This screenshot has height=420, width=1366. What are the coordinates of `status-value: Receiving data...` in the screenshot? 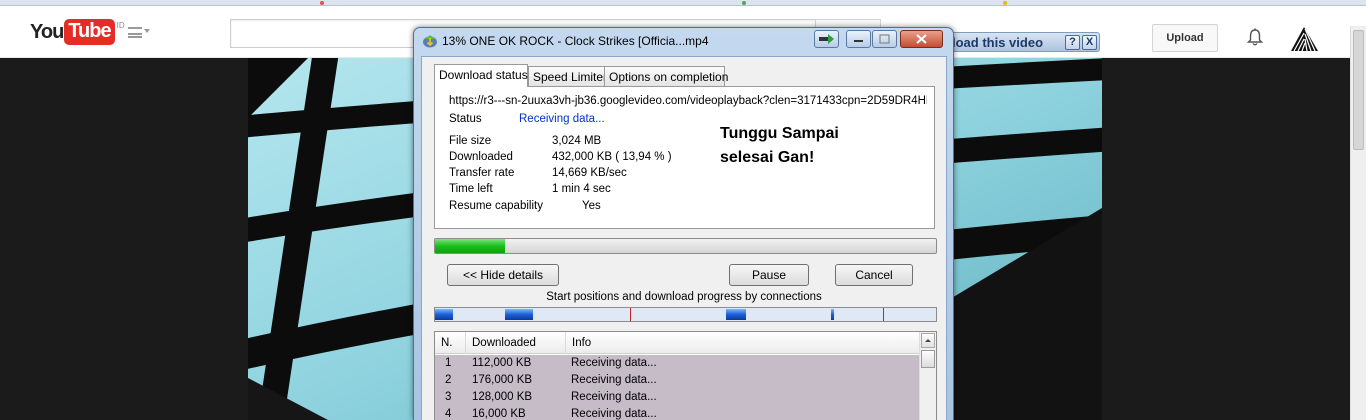 It's located at (562, 119).